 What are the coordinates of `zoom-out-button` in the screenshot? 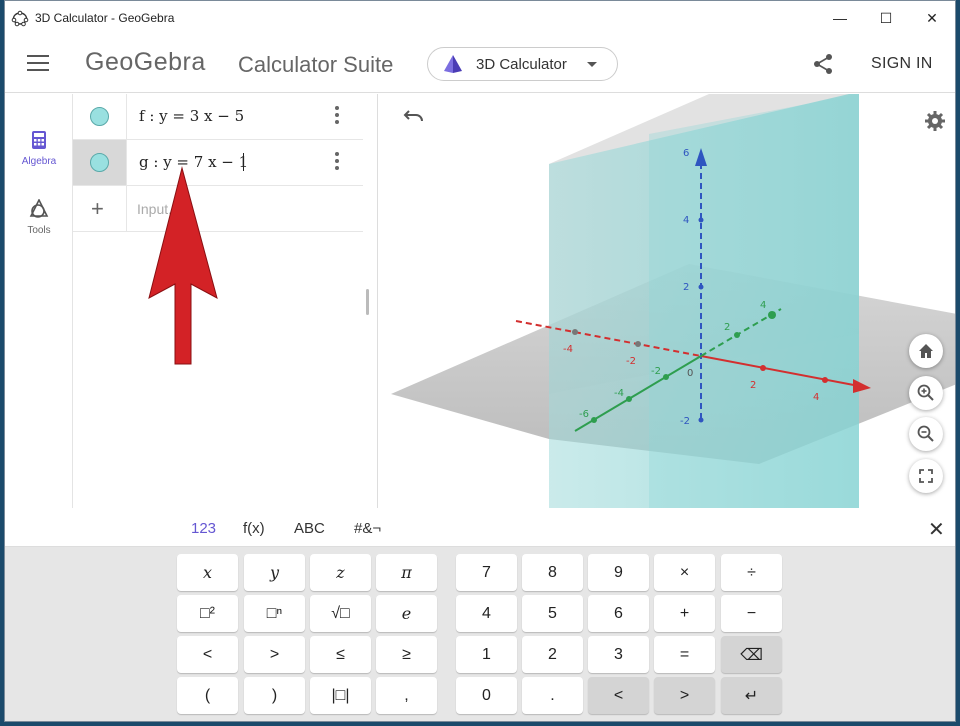 It's located at (926, 434).